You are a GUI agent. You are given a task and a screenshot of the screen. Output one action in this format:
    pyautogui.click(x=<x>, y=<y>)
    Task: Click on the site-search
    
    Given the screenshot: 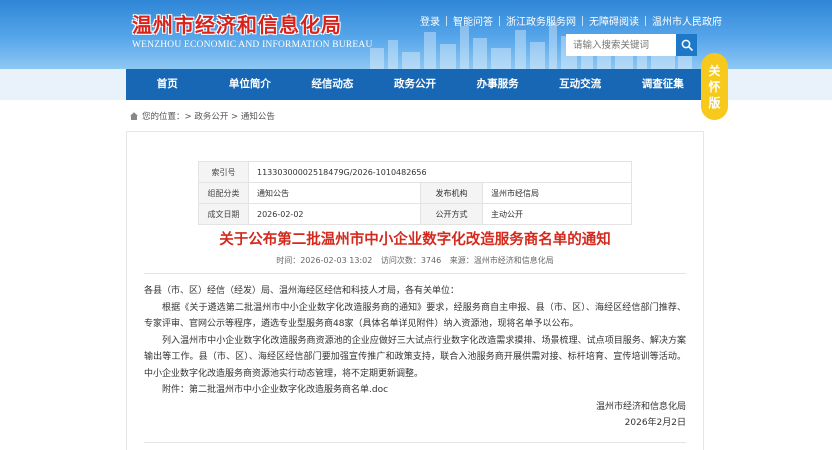 What is the action you would take?
    pyautogui.click(x=631, y=45)
    